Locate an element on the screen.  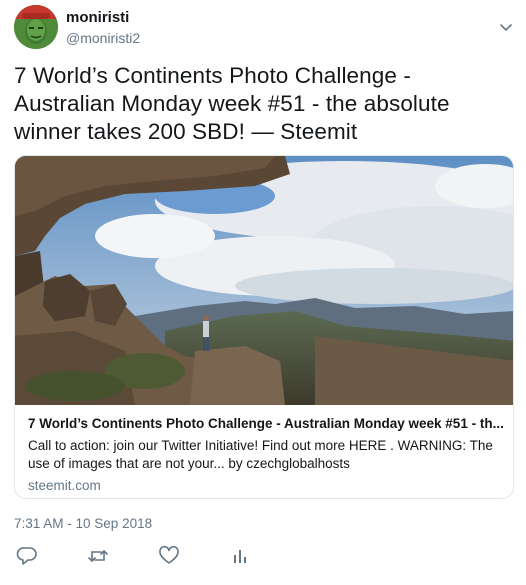
chevron-down-icon is located at coordinates (506, 27).